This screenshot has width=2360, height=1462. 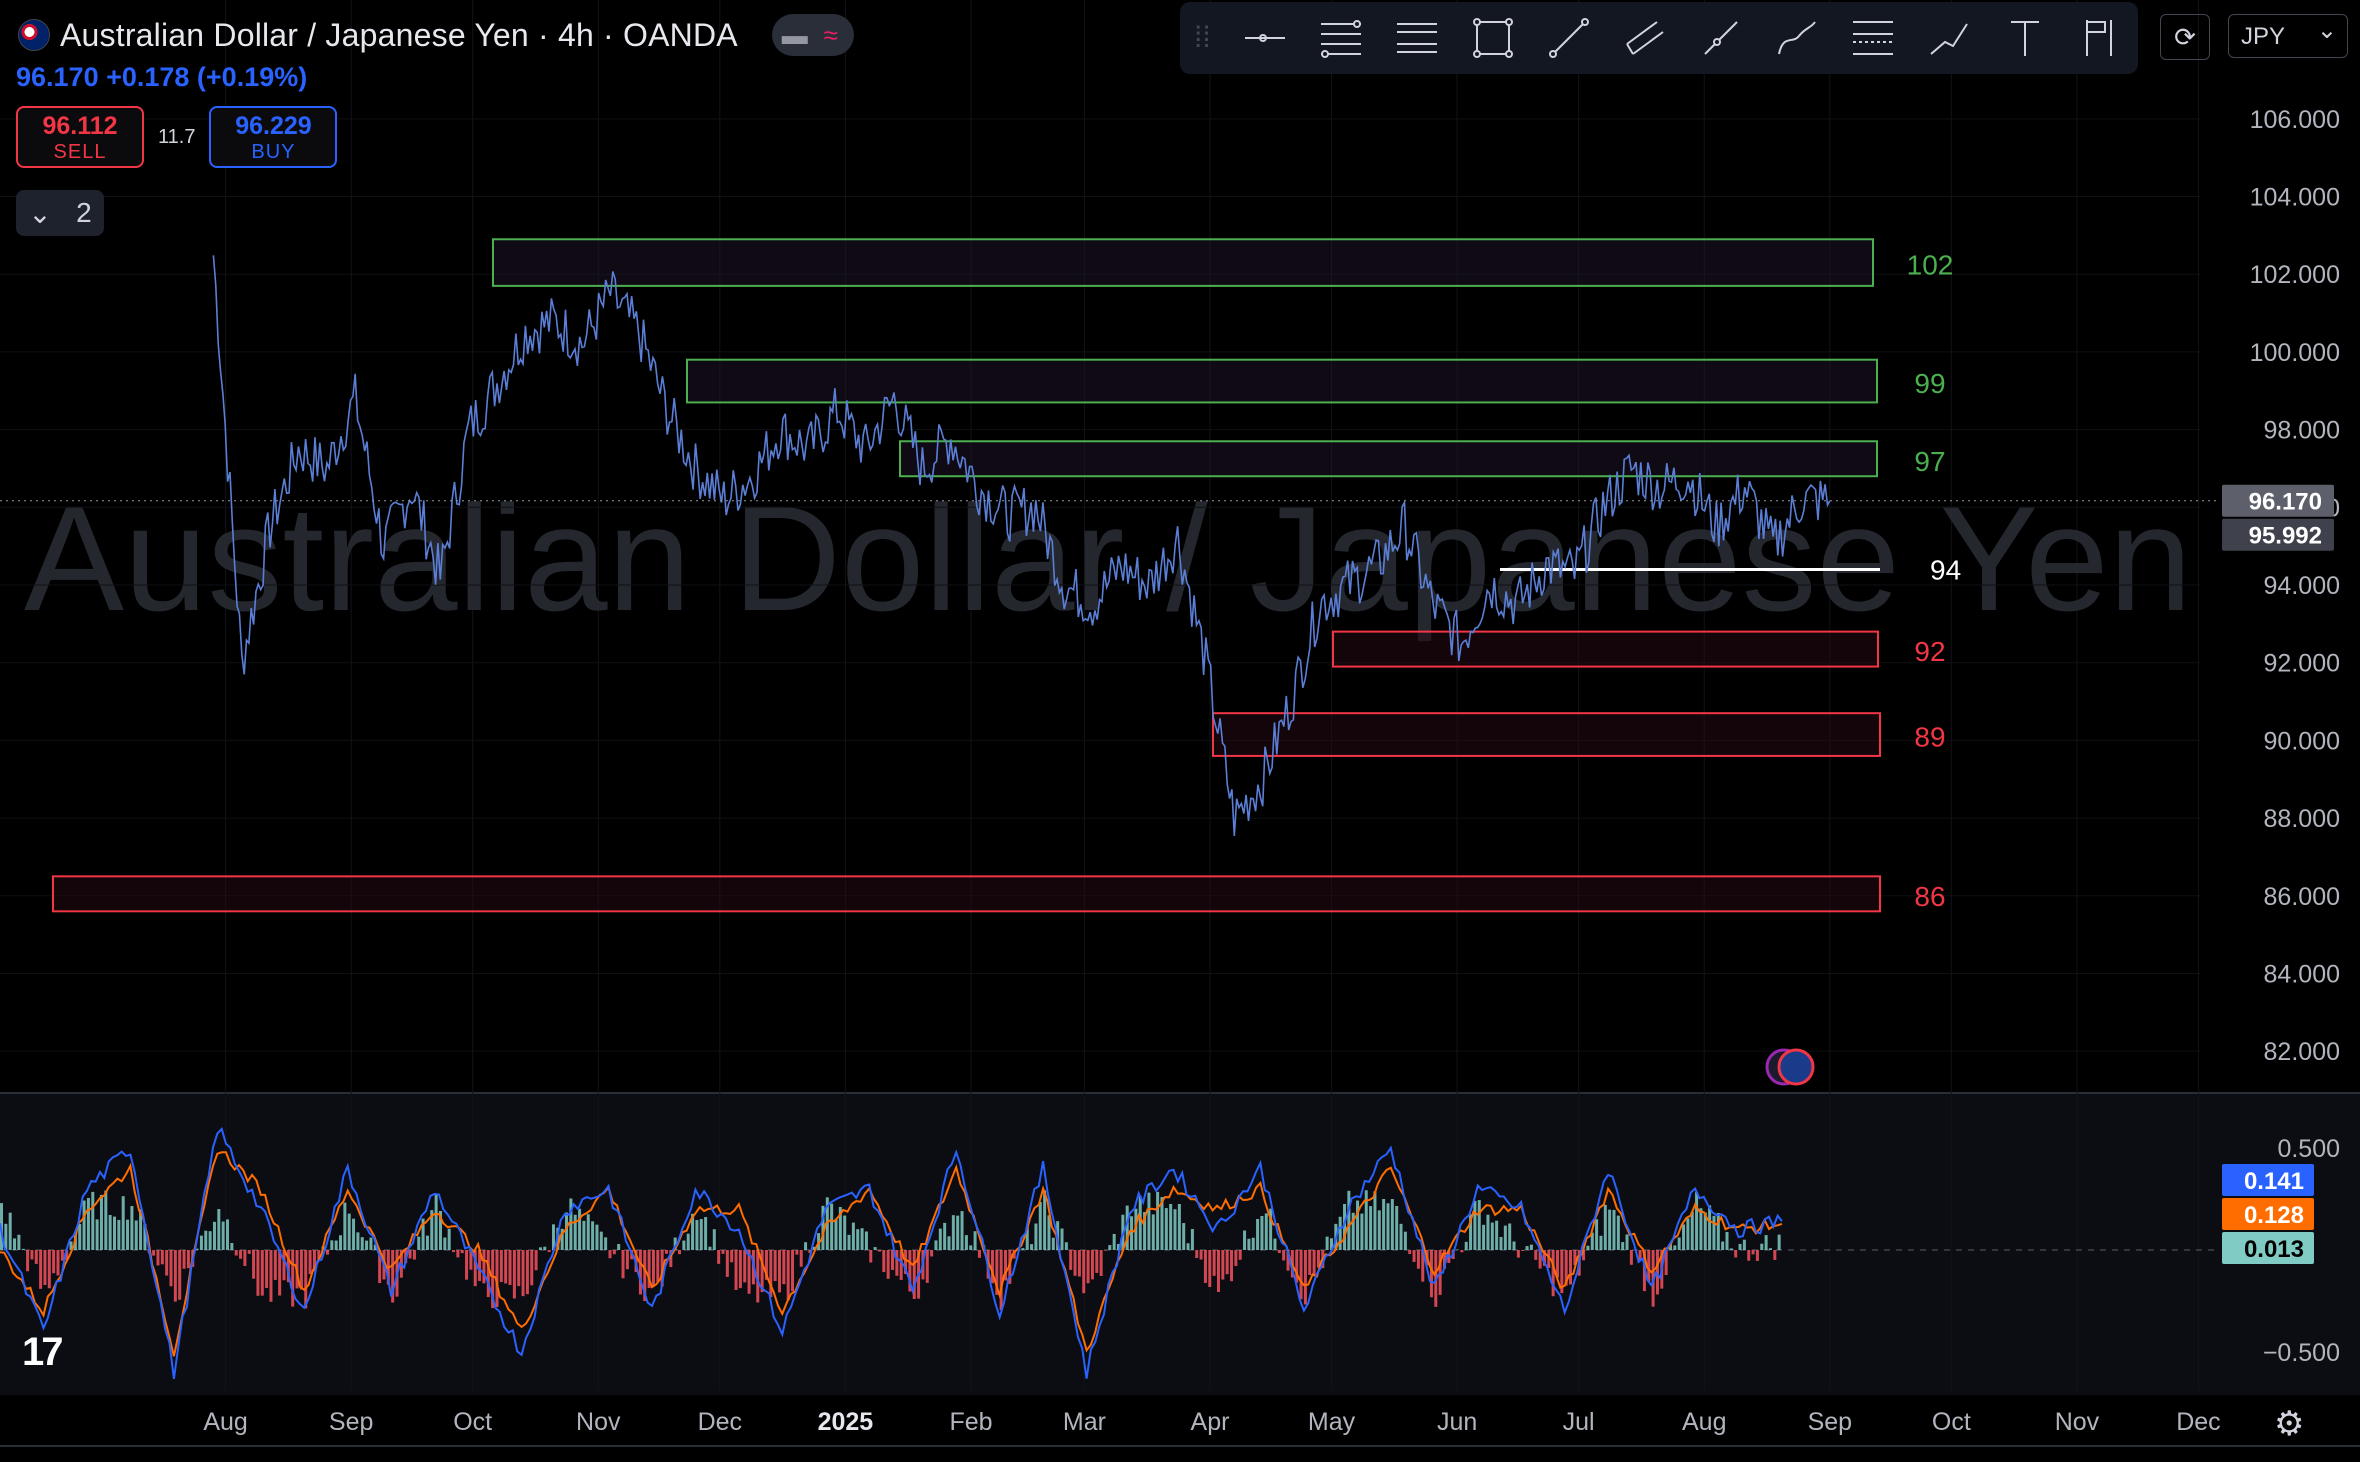 What do you see at coordinates (1493, 38) in the screenshot?
I see `rectangle-icon` at bounding box center [1493, 38].